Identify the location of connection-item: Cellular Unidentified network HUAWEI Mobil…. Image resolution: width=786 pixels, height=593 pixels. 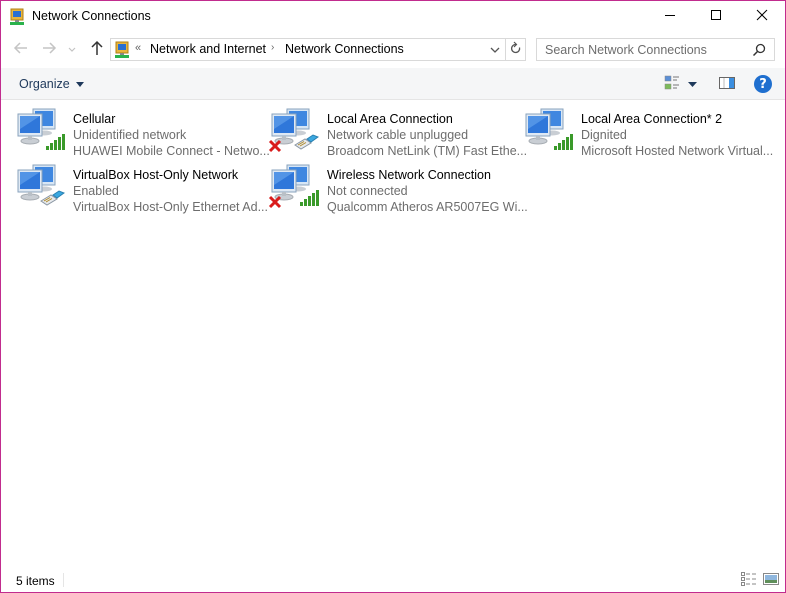
(140, 131).